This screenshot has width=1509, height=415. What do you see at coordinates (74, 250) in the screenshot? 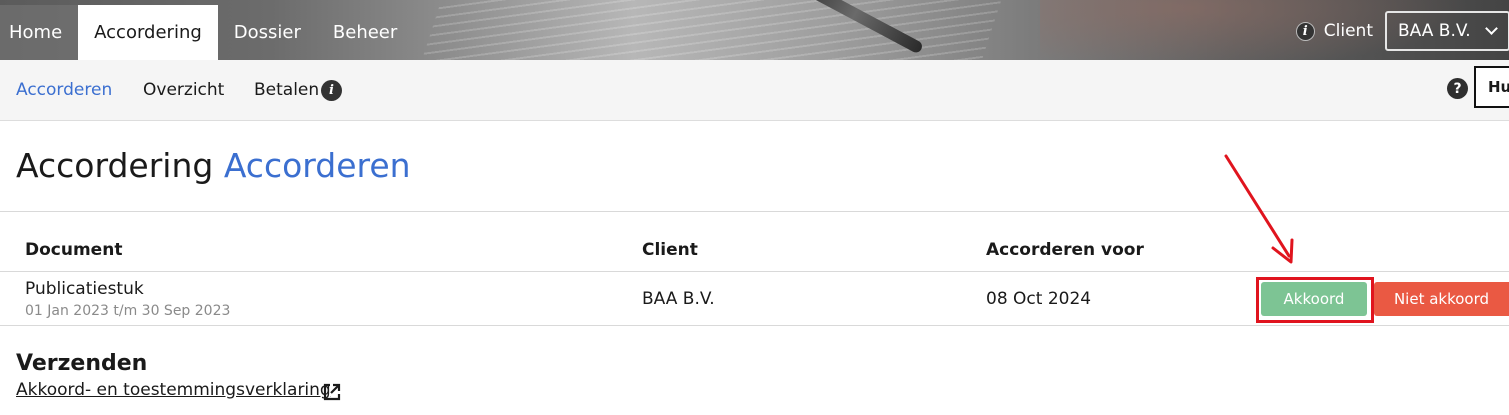
I see `column-header-document: Document` at bounding box center [74, 250].